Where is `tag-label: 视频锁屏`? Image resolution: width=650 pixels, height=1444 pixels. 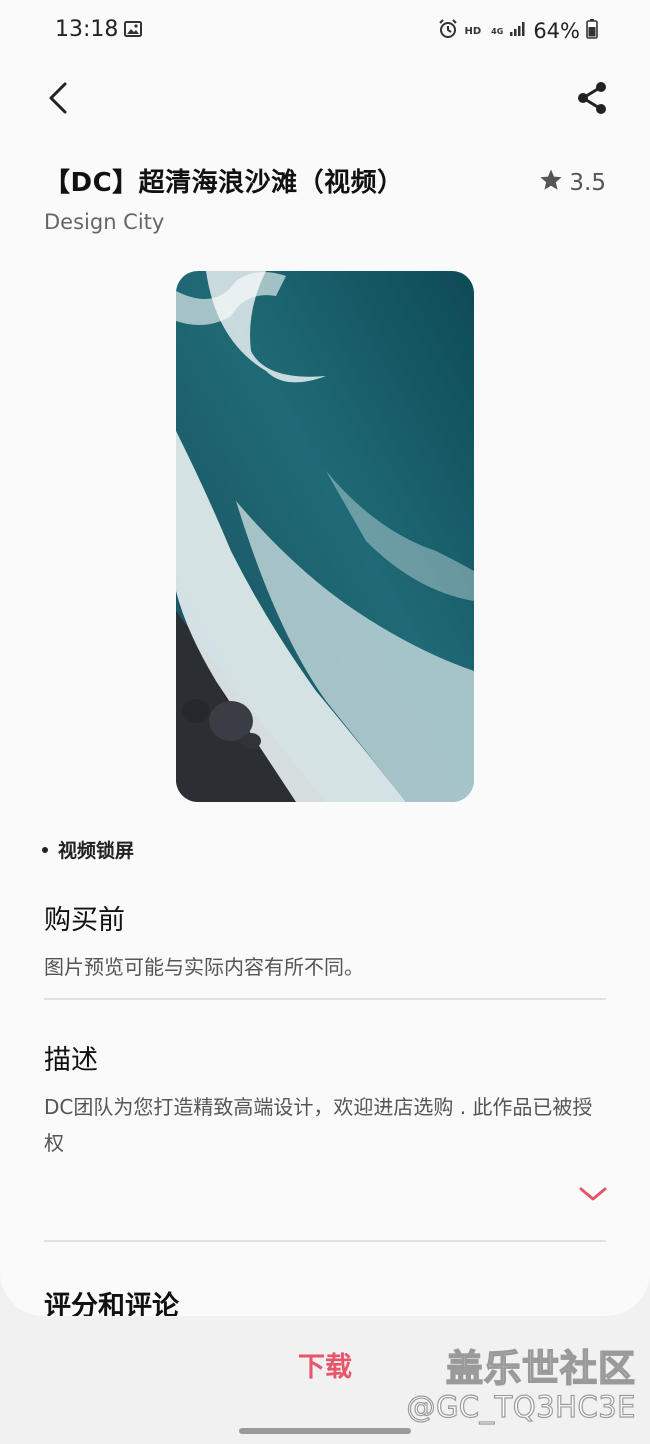 tag-label: 视频锁屏 is located at coordinates (96, 851).